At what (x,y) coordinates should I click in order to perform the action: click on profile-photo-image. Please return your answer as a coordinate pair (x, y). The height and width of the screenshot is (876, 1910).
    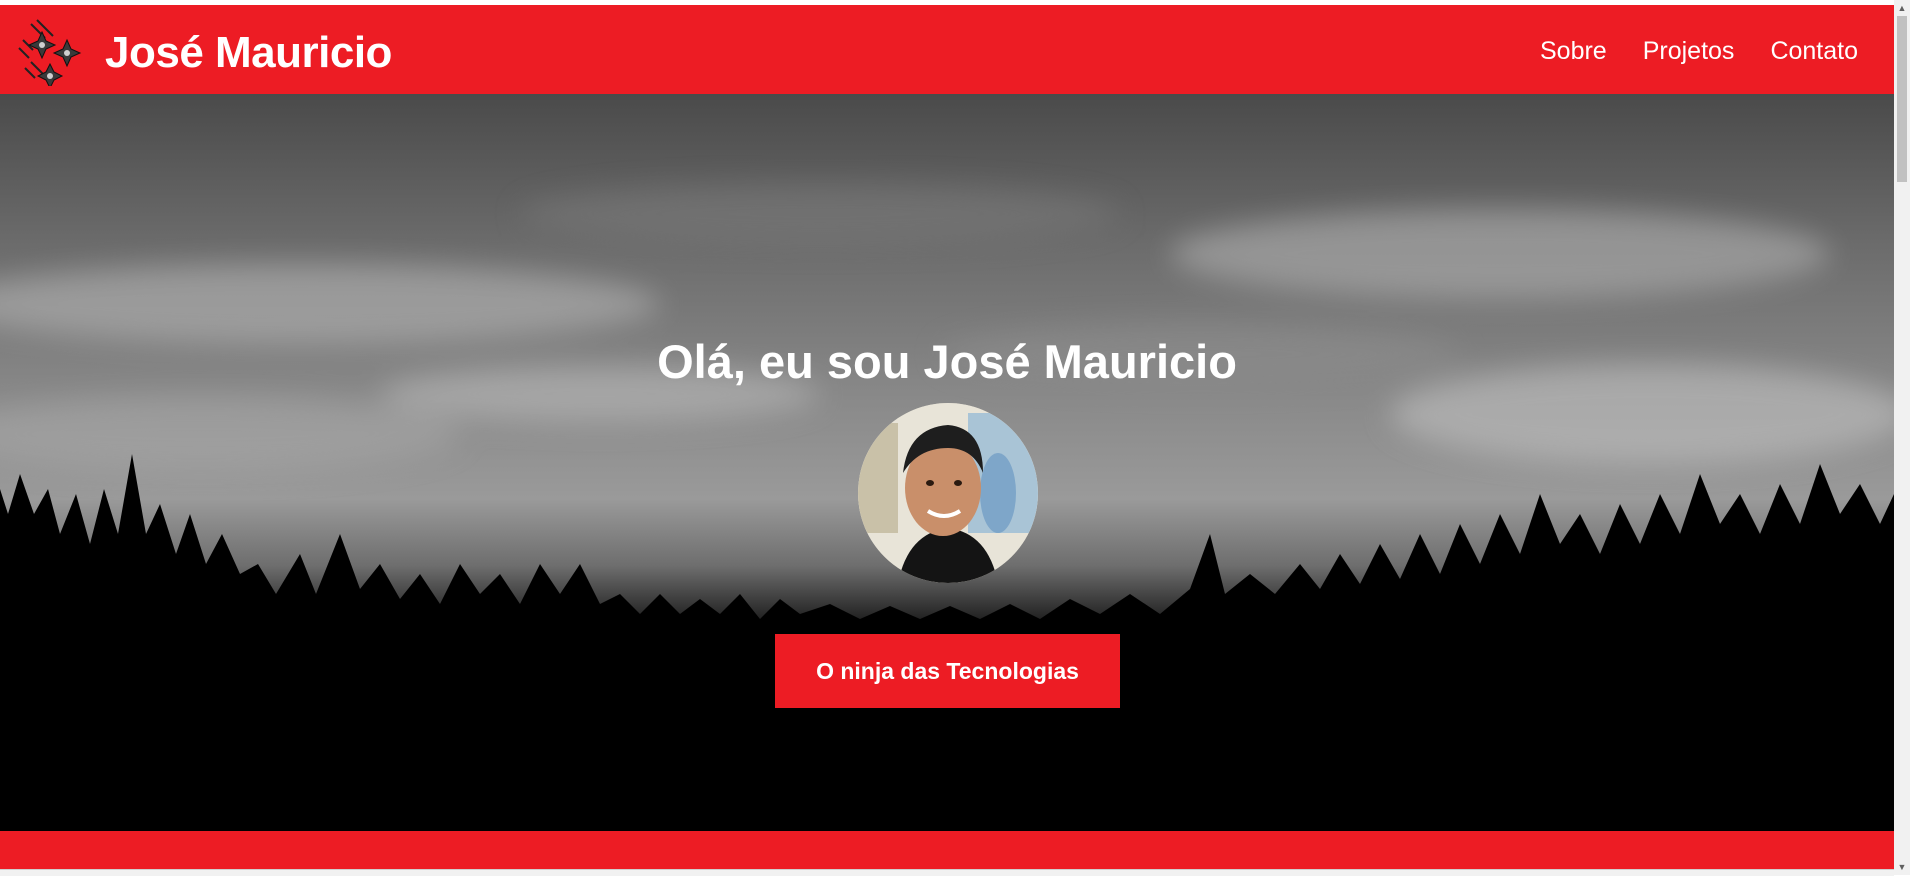
    Looking at the image, I should click on (948, 493).